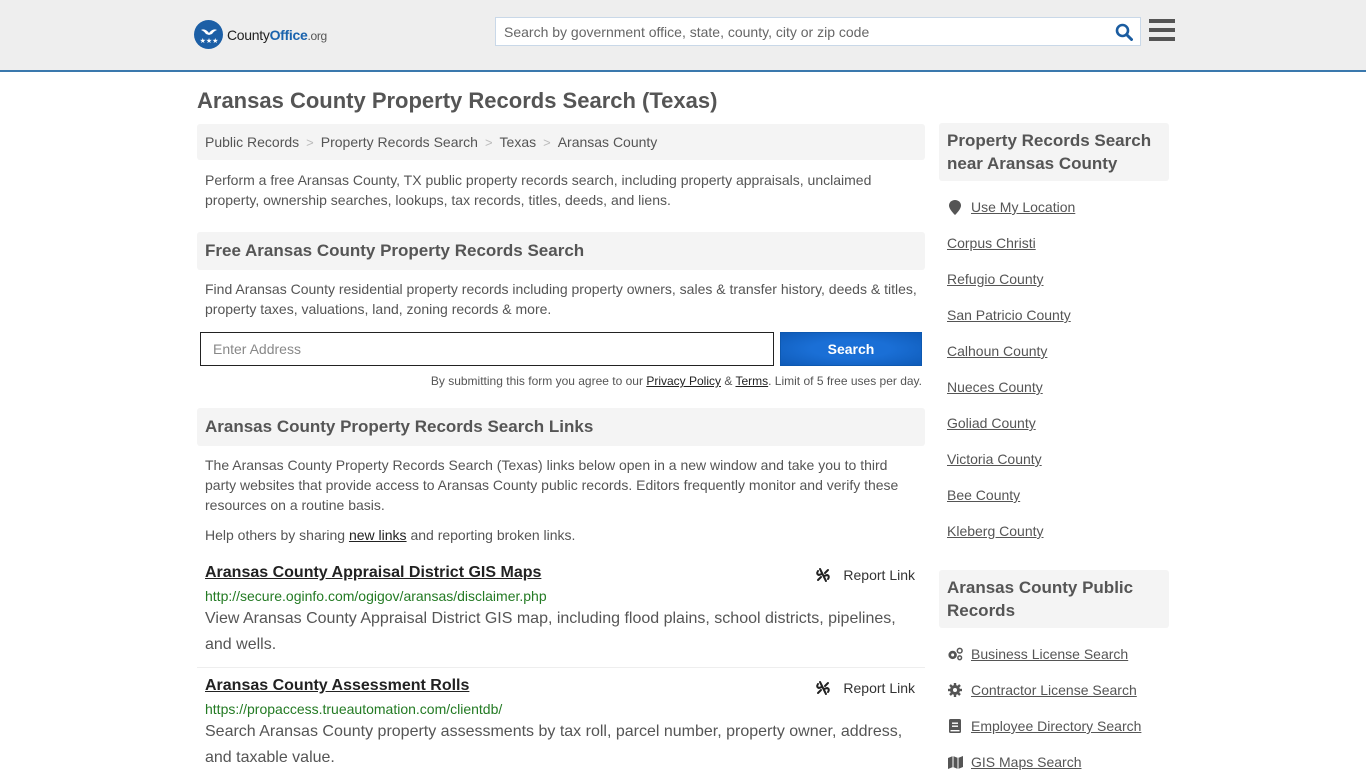 The height and width of the screenshot is (780, 1366). I want to click on gear-icon, so click(955, 690).